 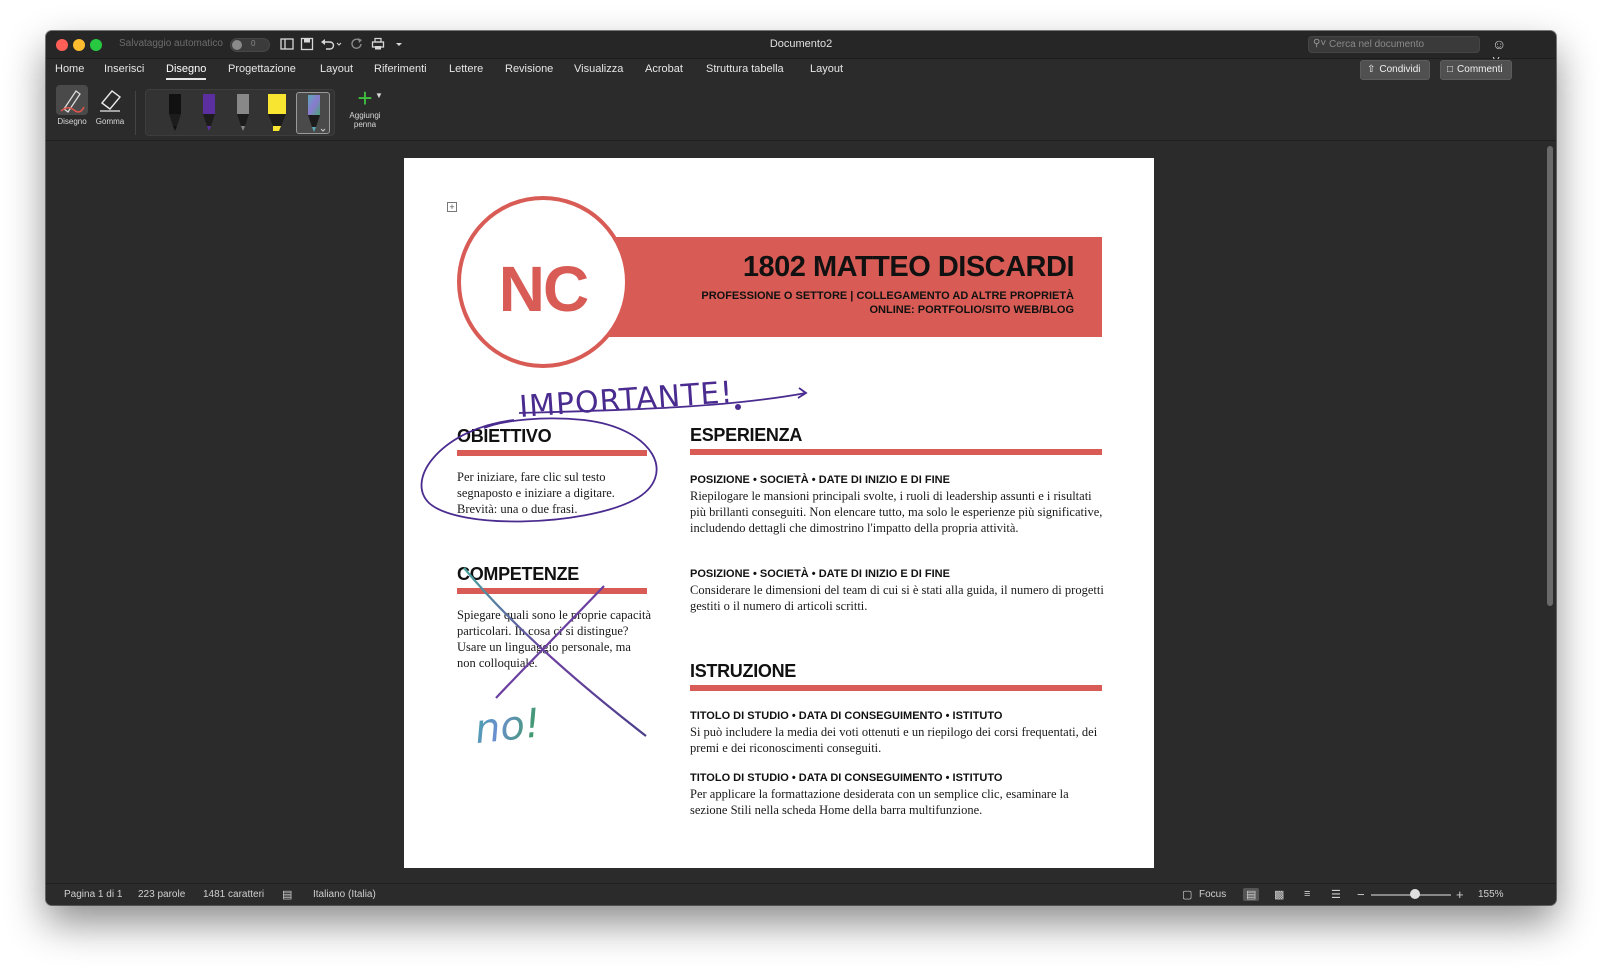 I want to click on tab-home: Home, so click(x=69, y=69).